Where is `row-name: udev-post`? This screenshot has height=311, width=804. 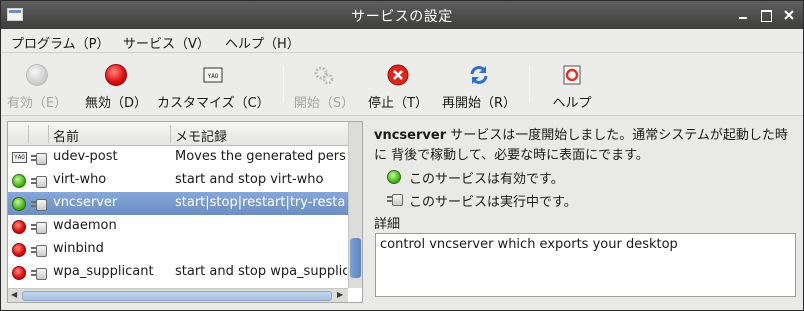 row-name: udev-post is located at coordinates (85, 156).